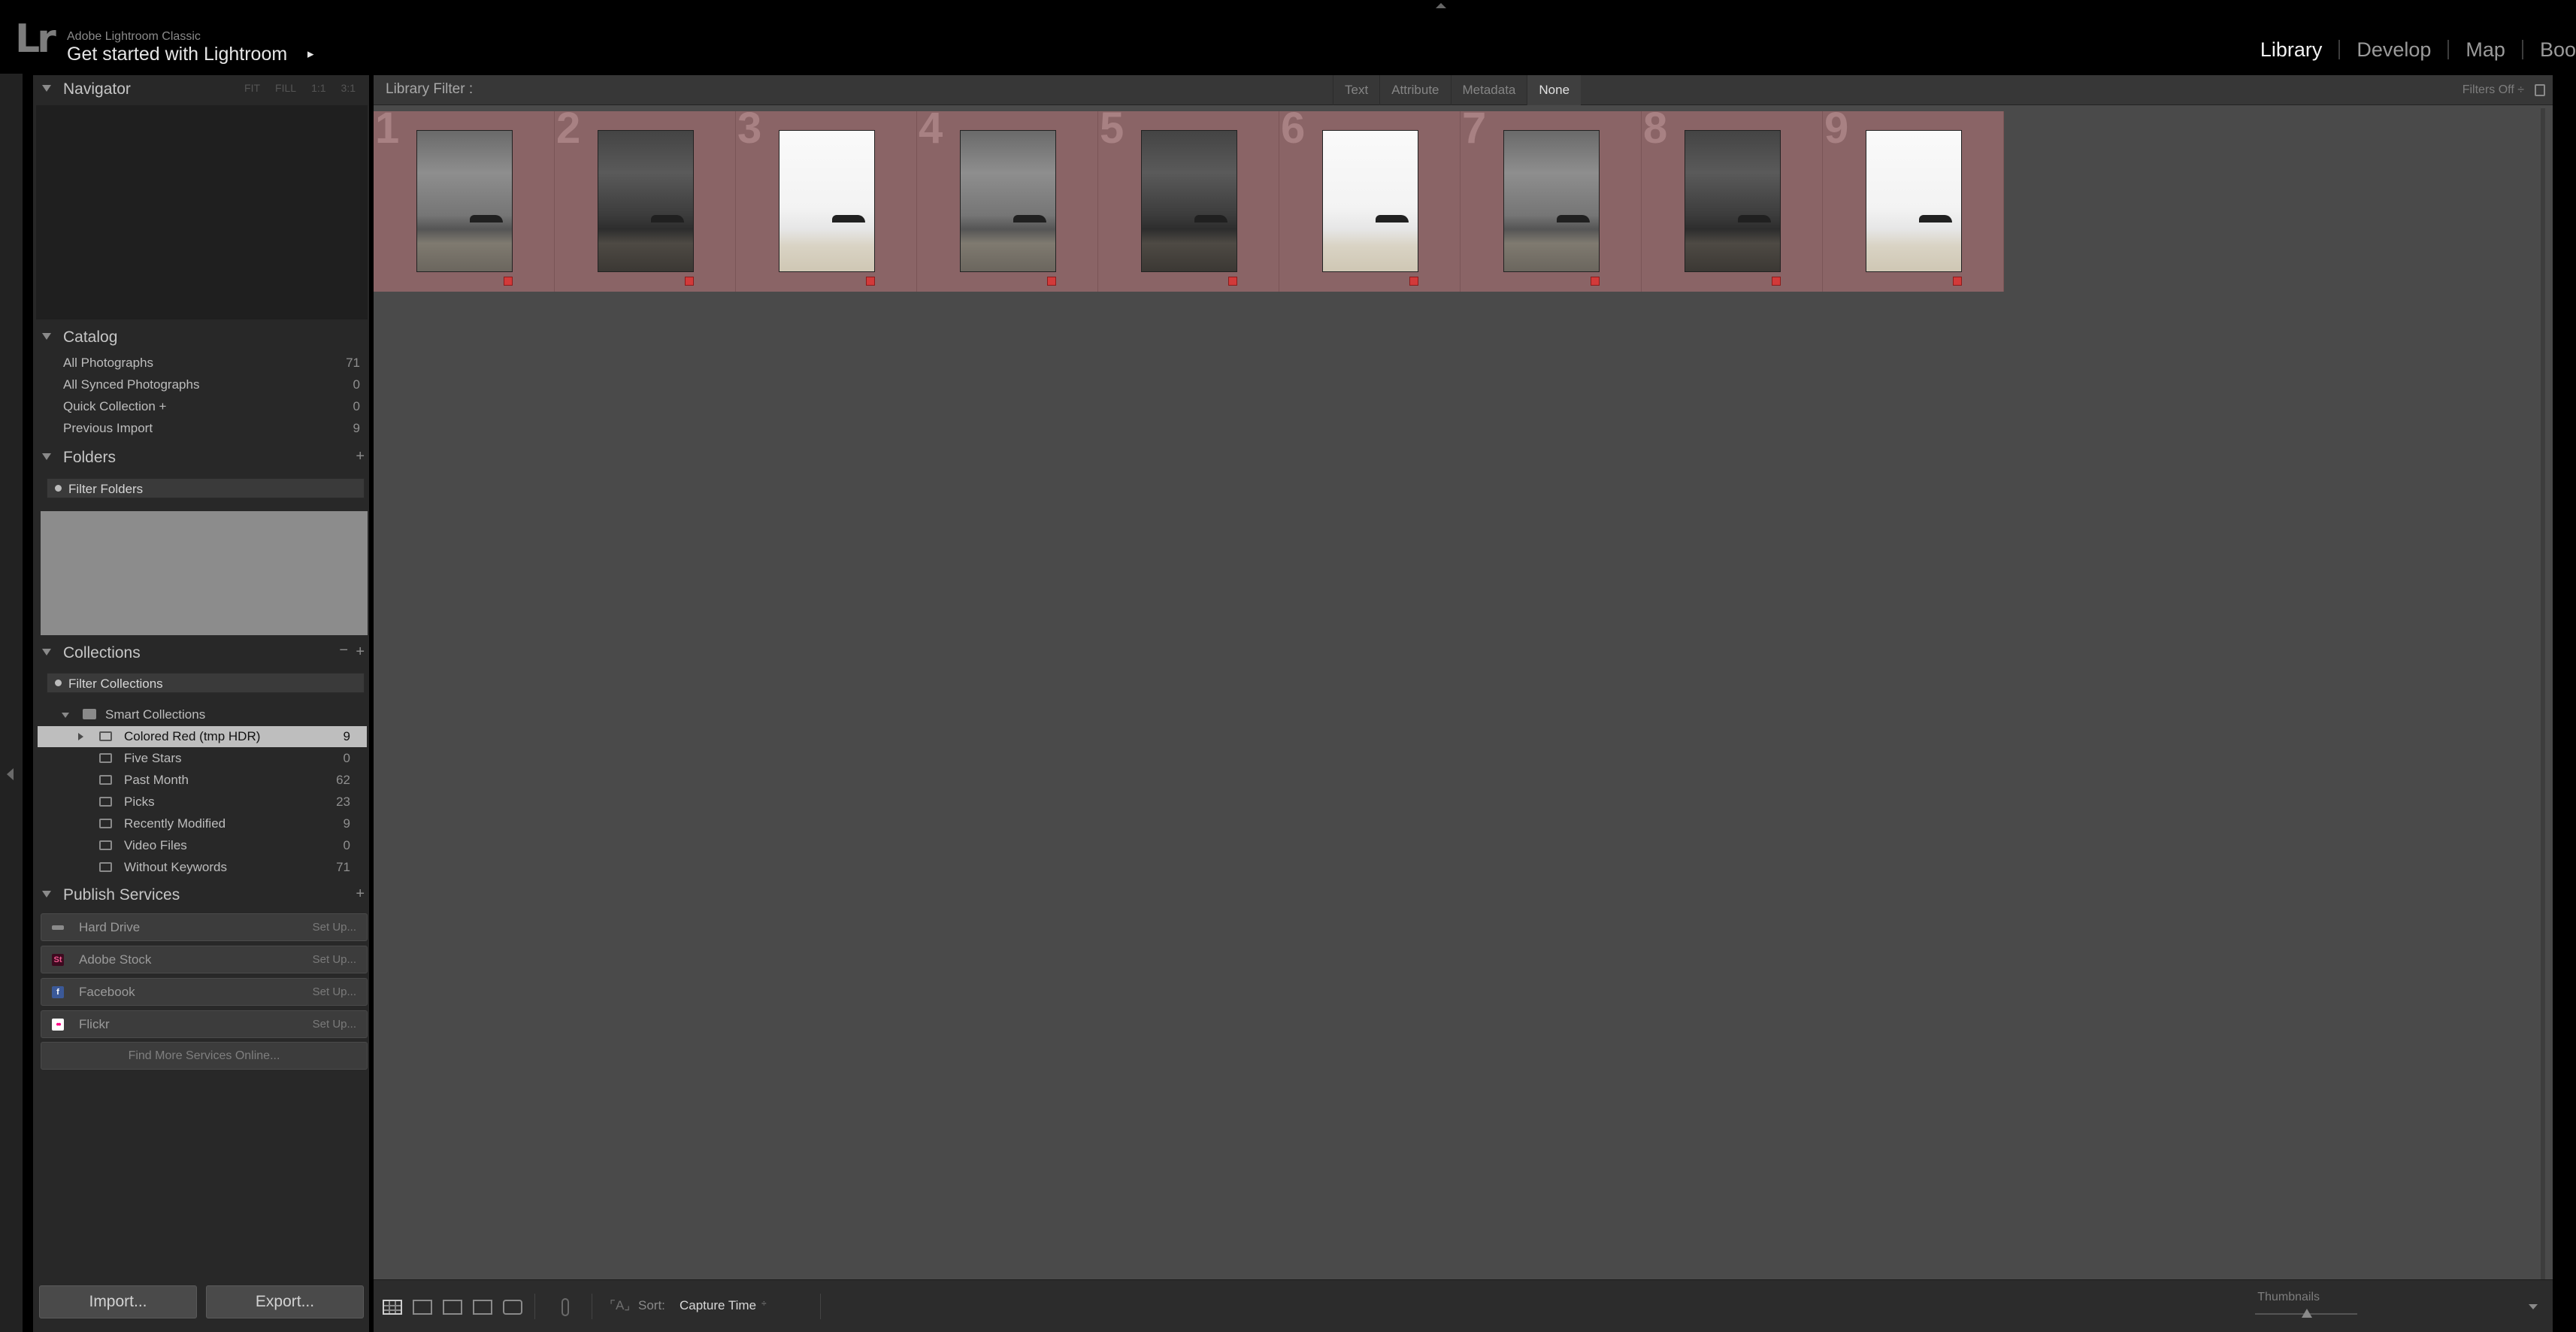 This screenshot has height=1332, width=2576. What do you see at coordinates (202, 759) in the screenshot?
I see `collection-item-five-stars: Five Stars 0` at bounding box center [202, 759].